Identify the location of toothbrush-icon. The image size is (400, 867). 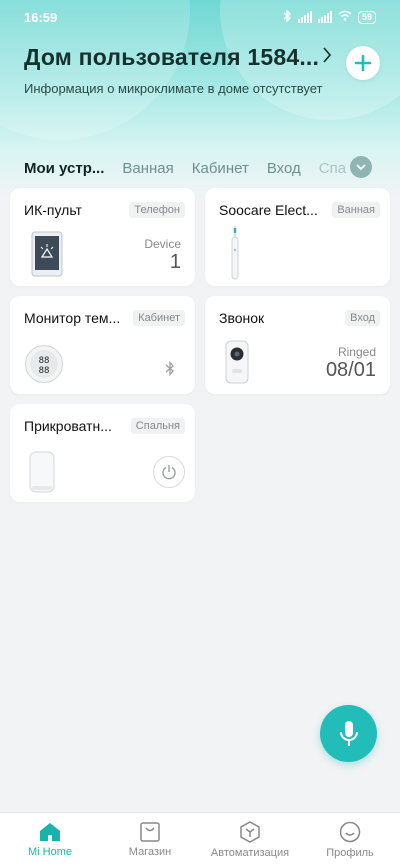
(235, 255).